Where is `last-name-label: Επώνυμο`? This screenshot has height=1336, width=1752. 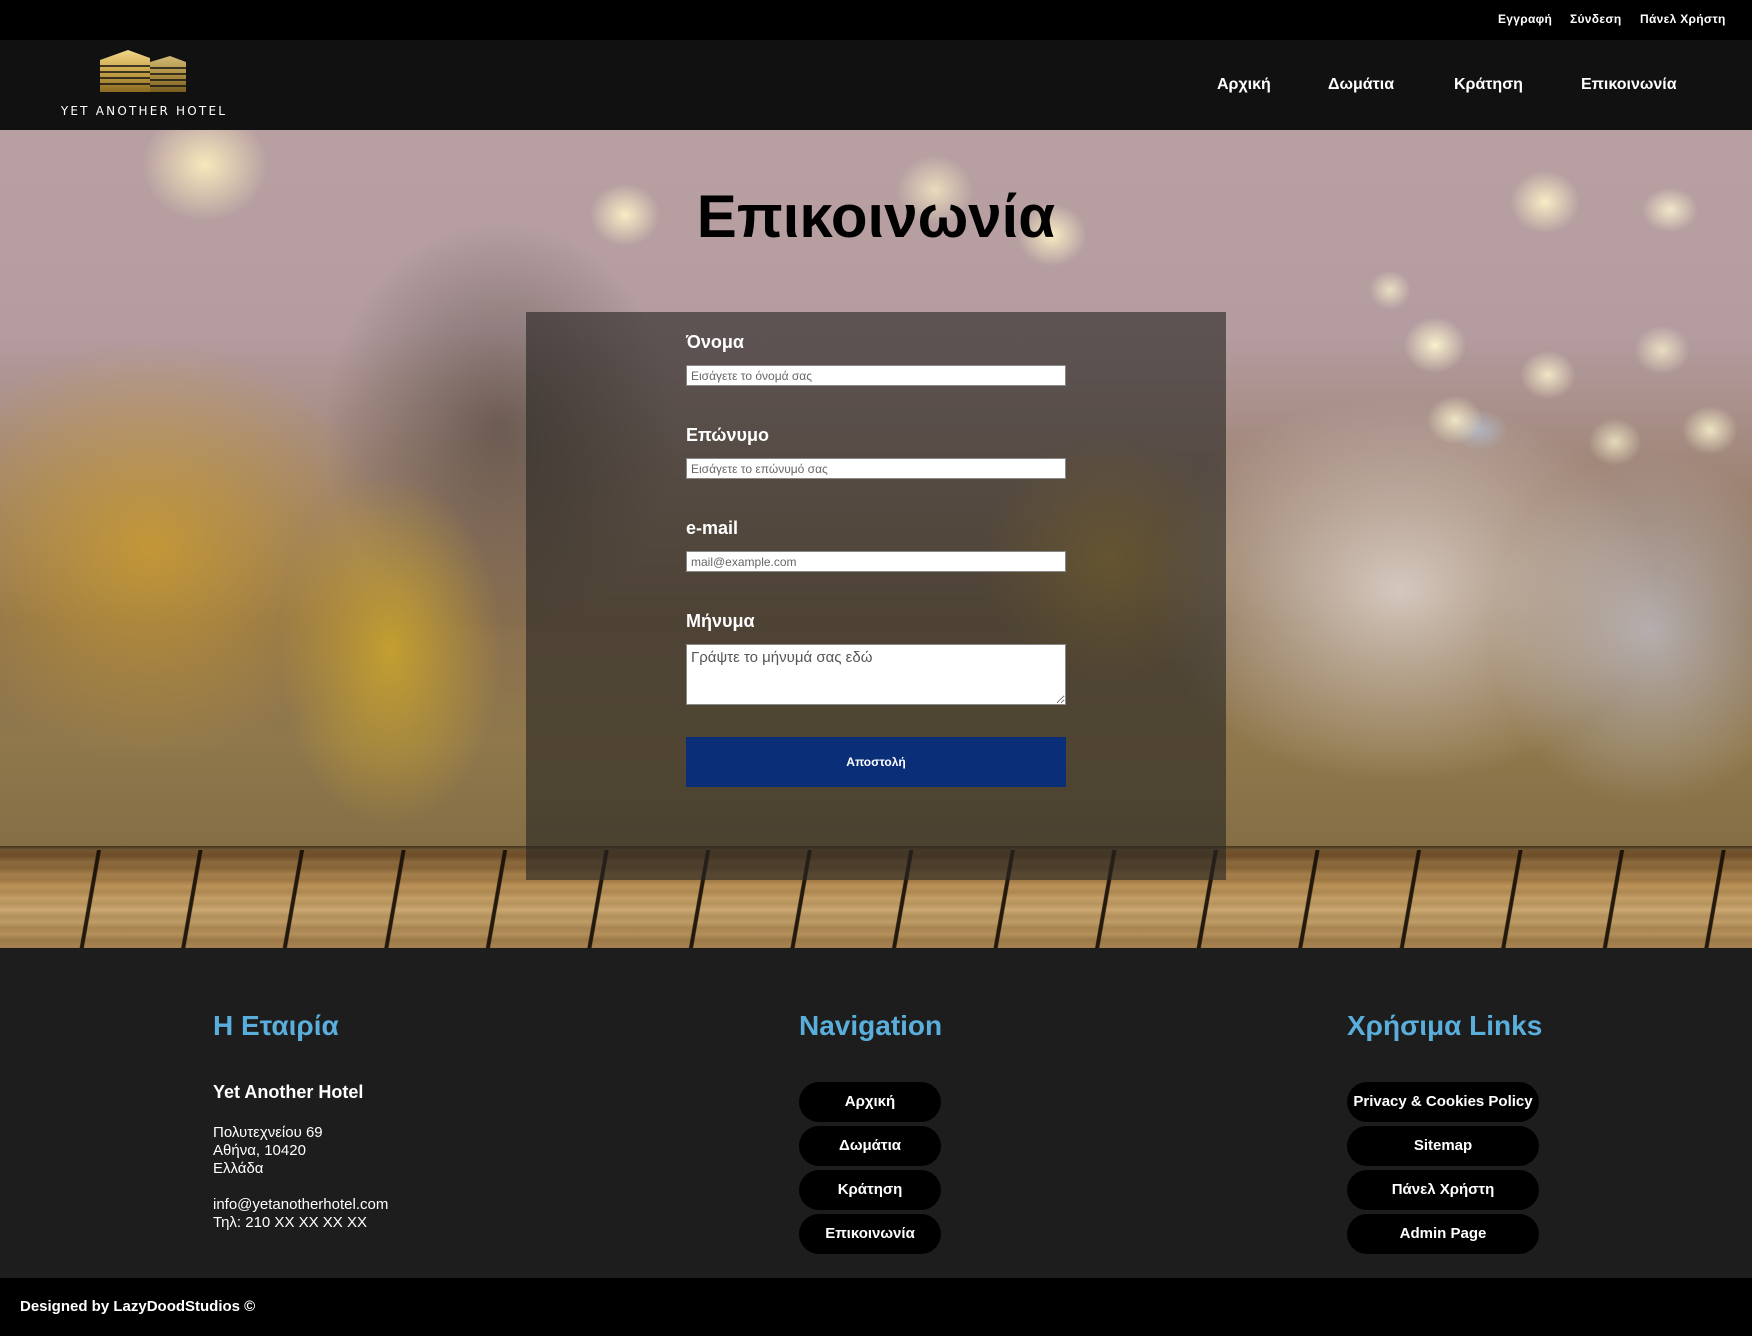 last-name-label: Επώνυμο is located at coordinates (727, 435).